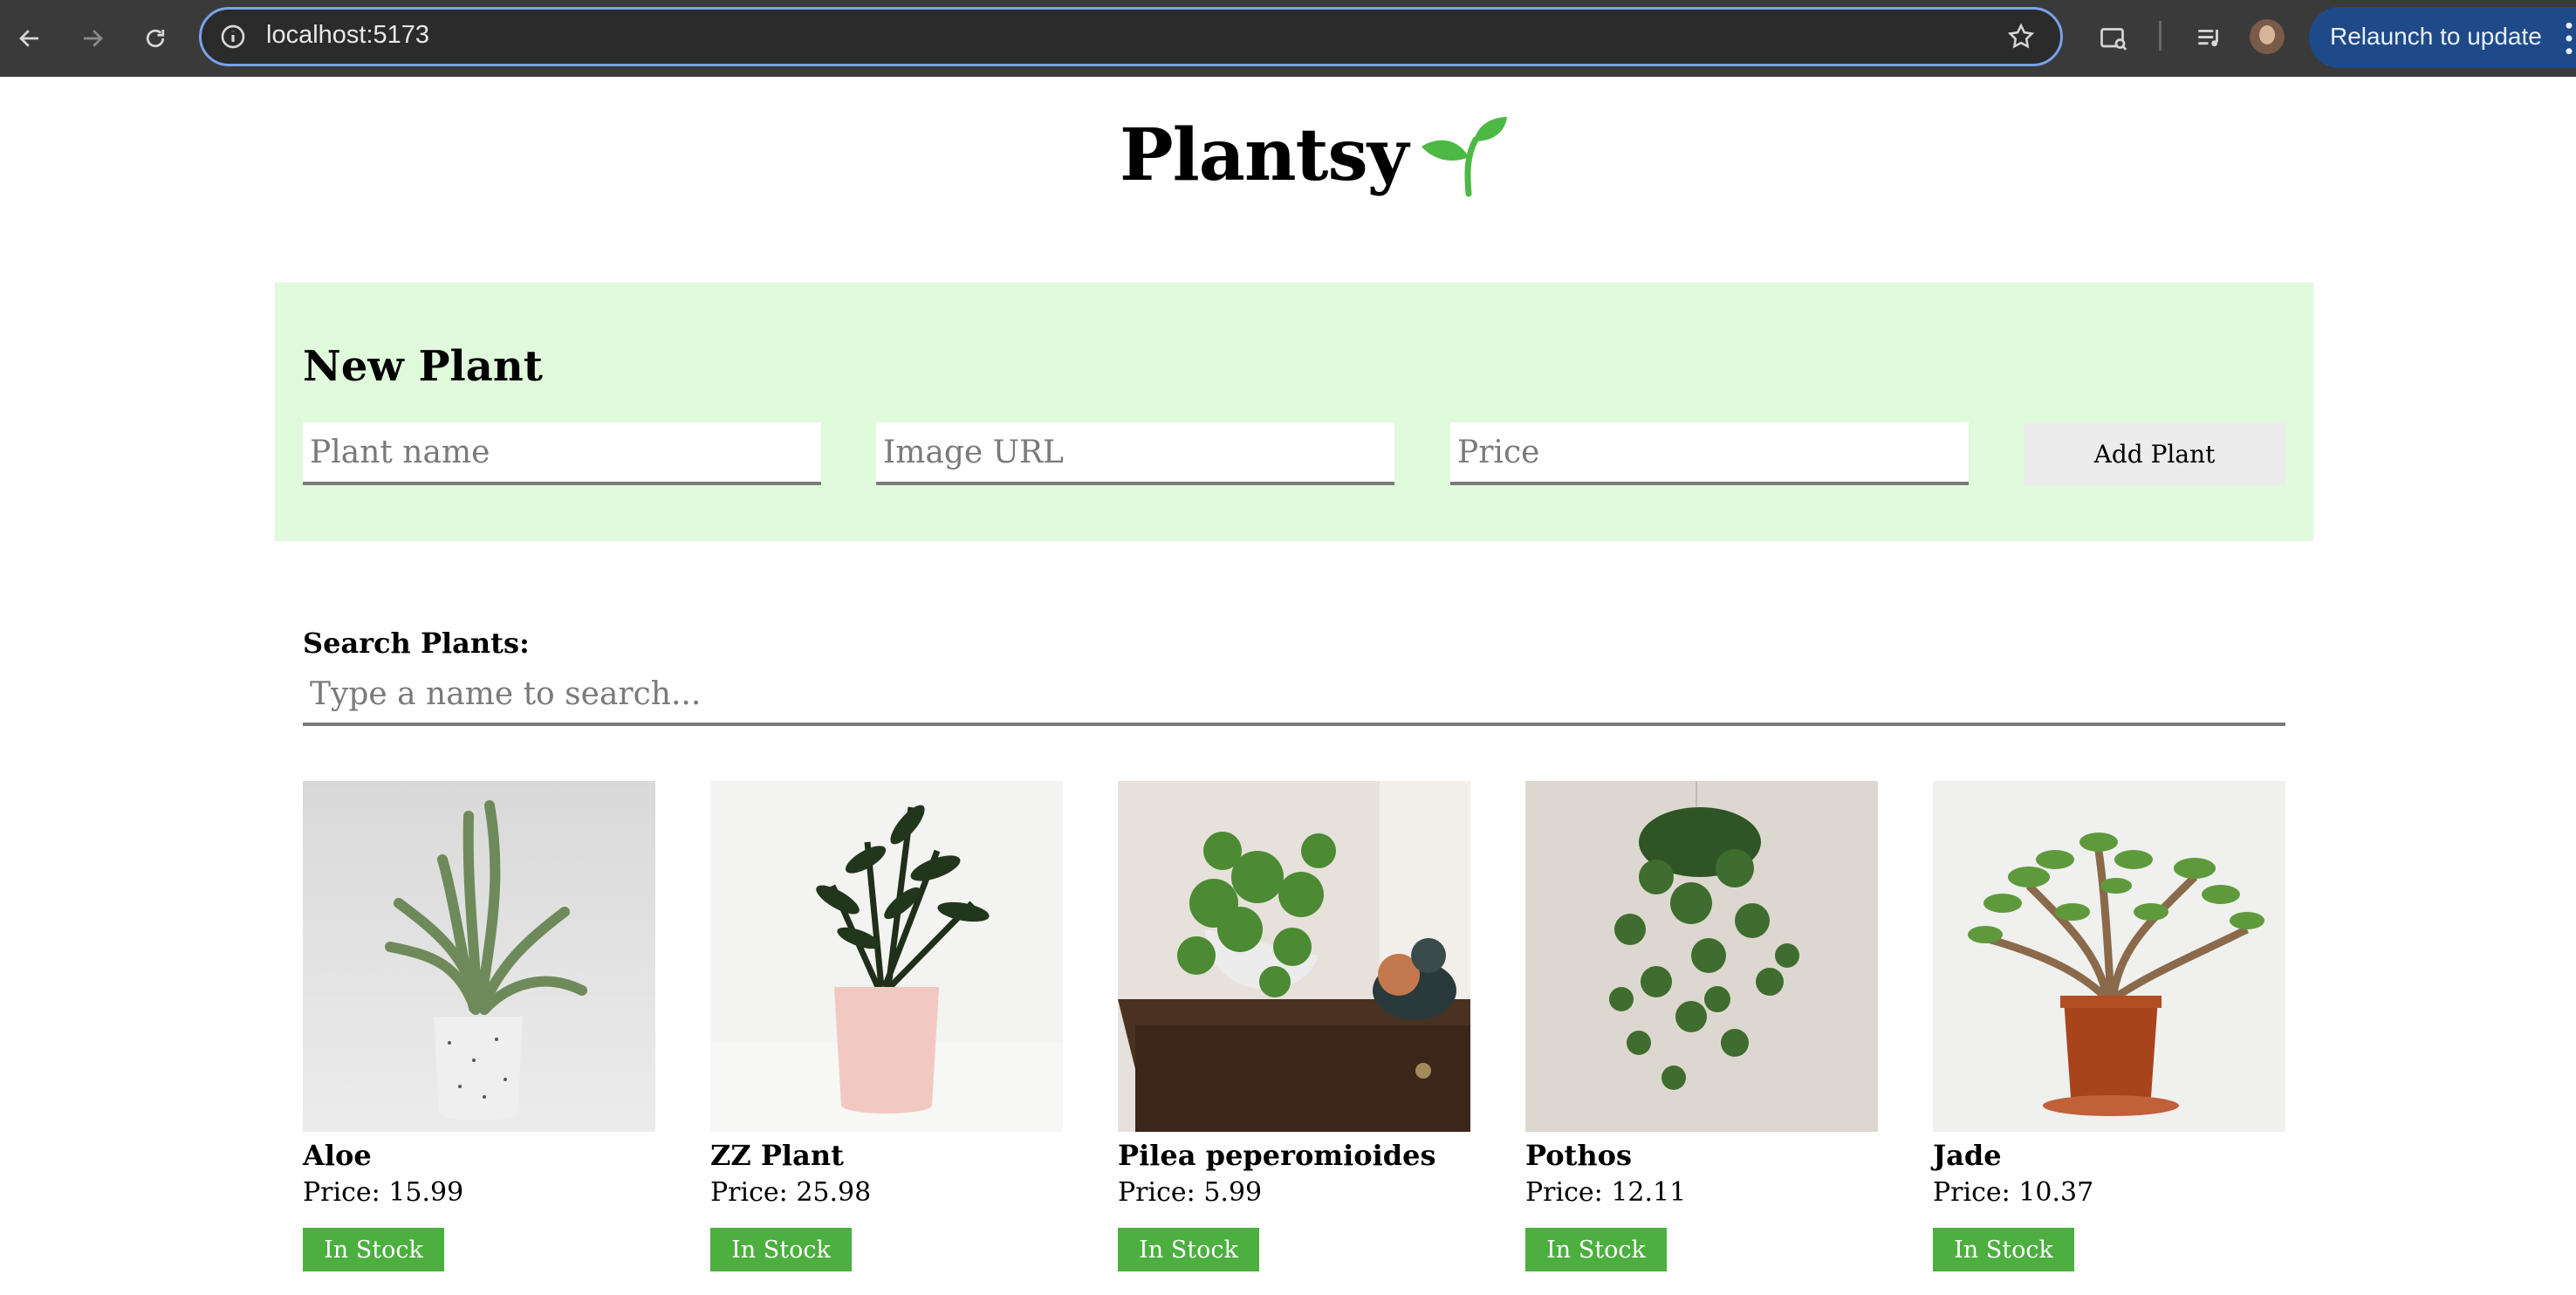 Image resolution: width=2576 pixels, height=1295 pixels. I want to click on plant-card: Pothos Price: 12.11 In Stock, so click(1702, 1026).